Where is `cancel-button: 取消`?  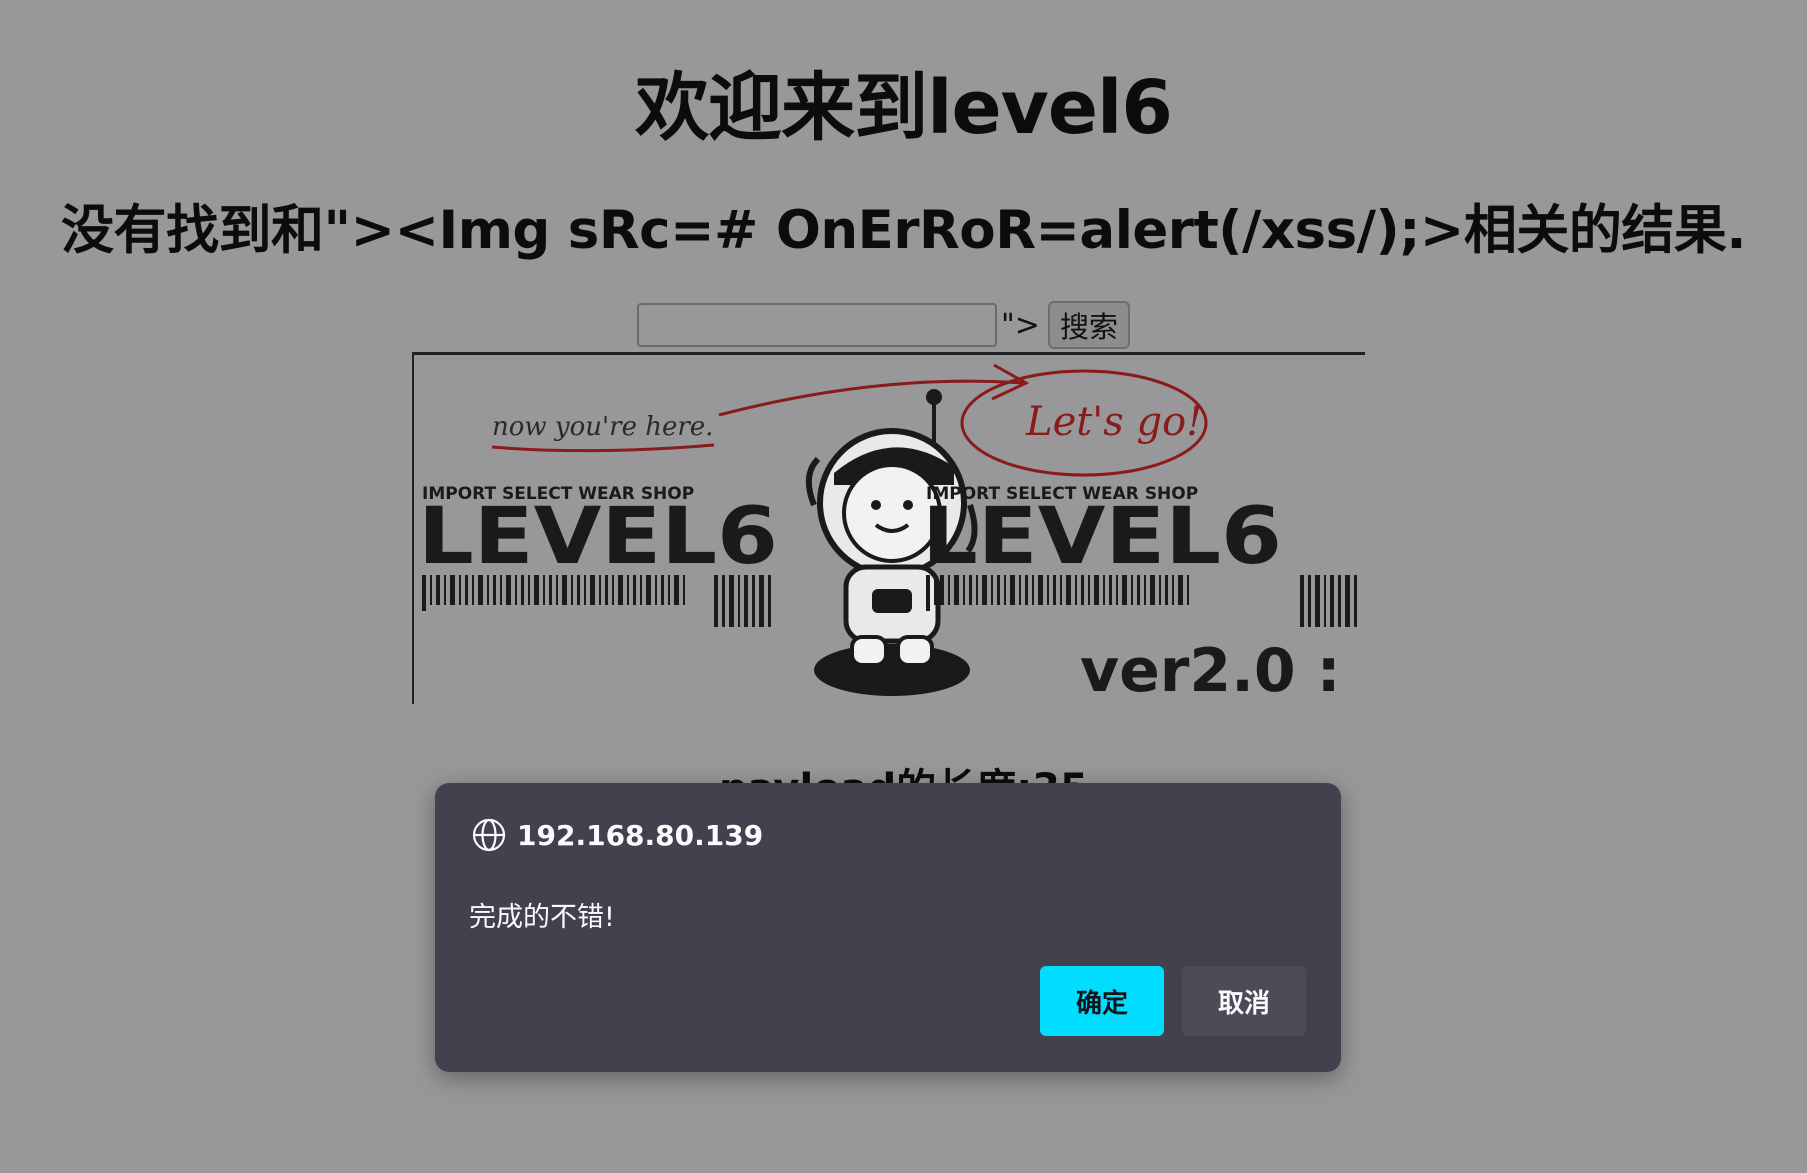
cancel-button: 取消 is located at coordinates (1244, 1001).